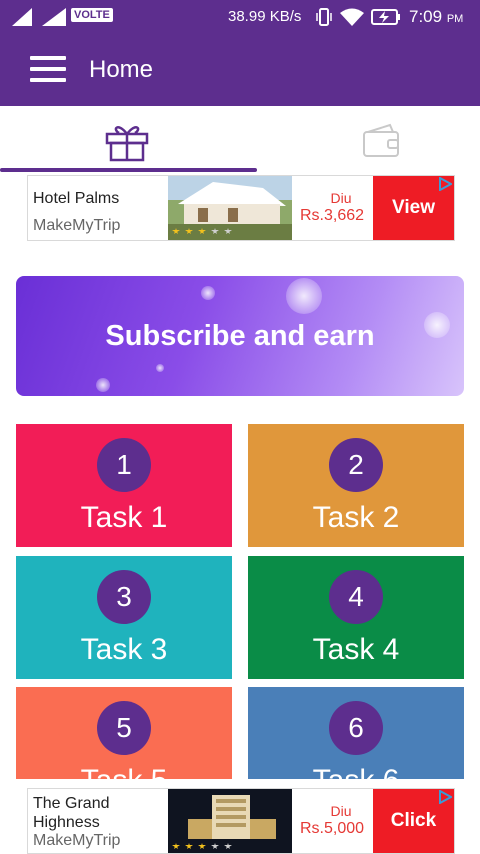 The height and width of the screenshot is (854, 480). What do you see at coordinates (121, 69) in the screenshot?
I see `page-title: Home` at bounding box center [121, 69].